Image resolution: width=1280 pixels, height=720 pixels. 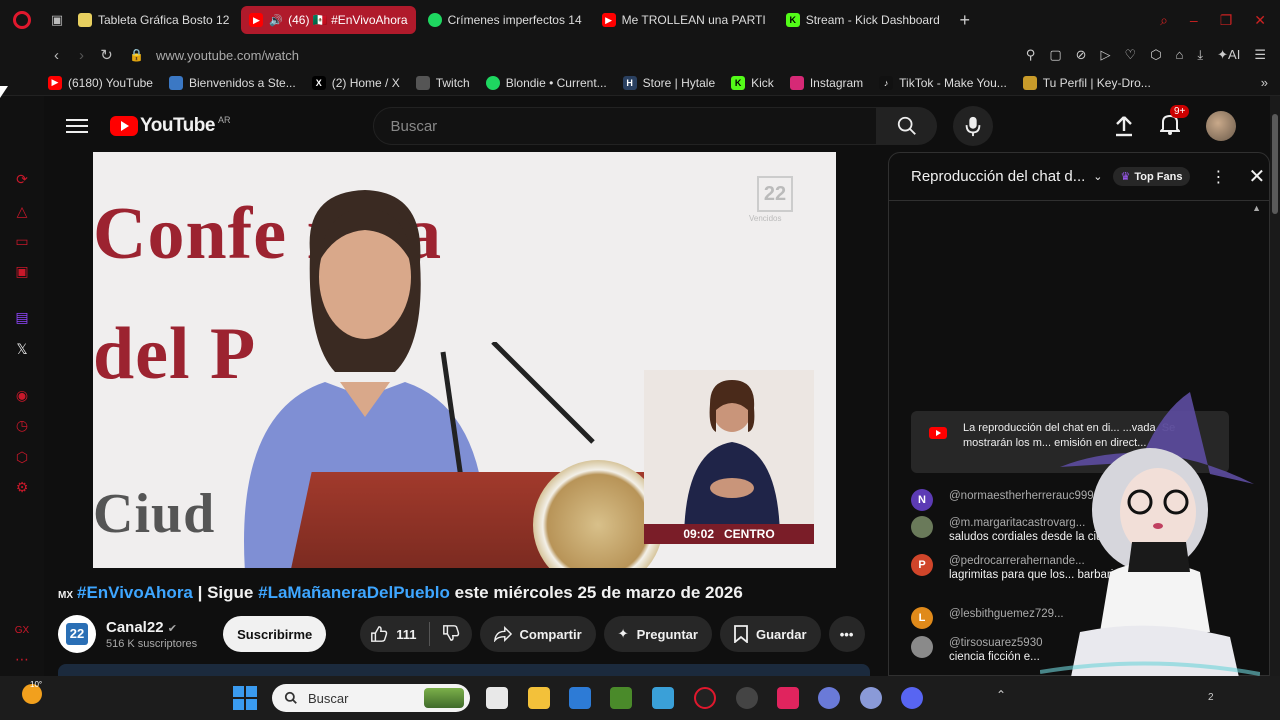 What do you see at coordinates (170, 126) in the screenshot?
I see `youtube-logo: YouTube AR` at bounding box center [170, 126].